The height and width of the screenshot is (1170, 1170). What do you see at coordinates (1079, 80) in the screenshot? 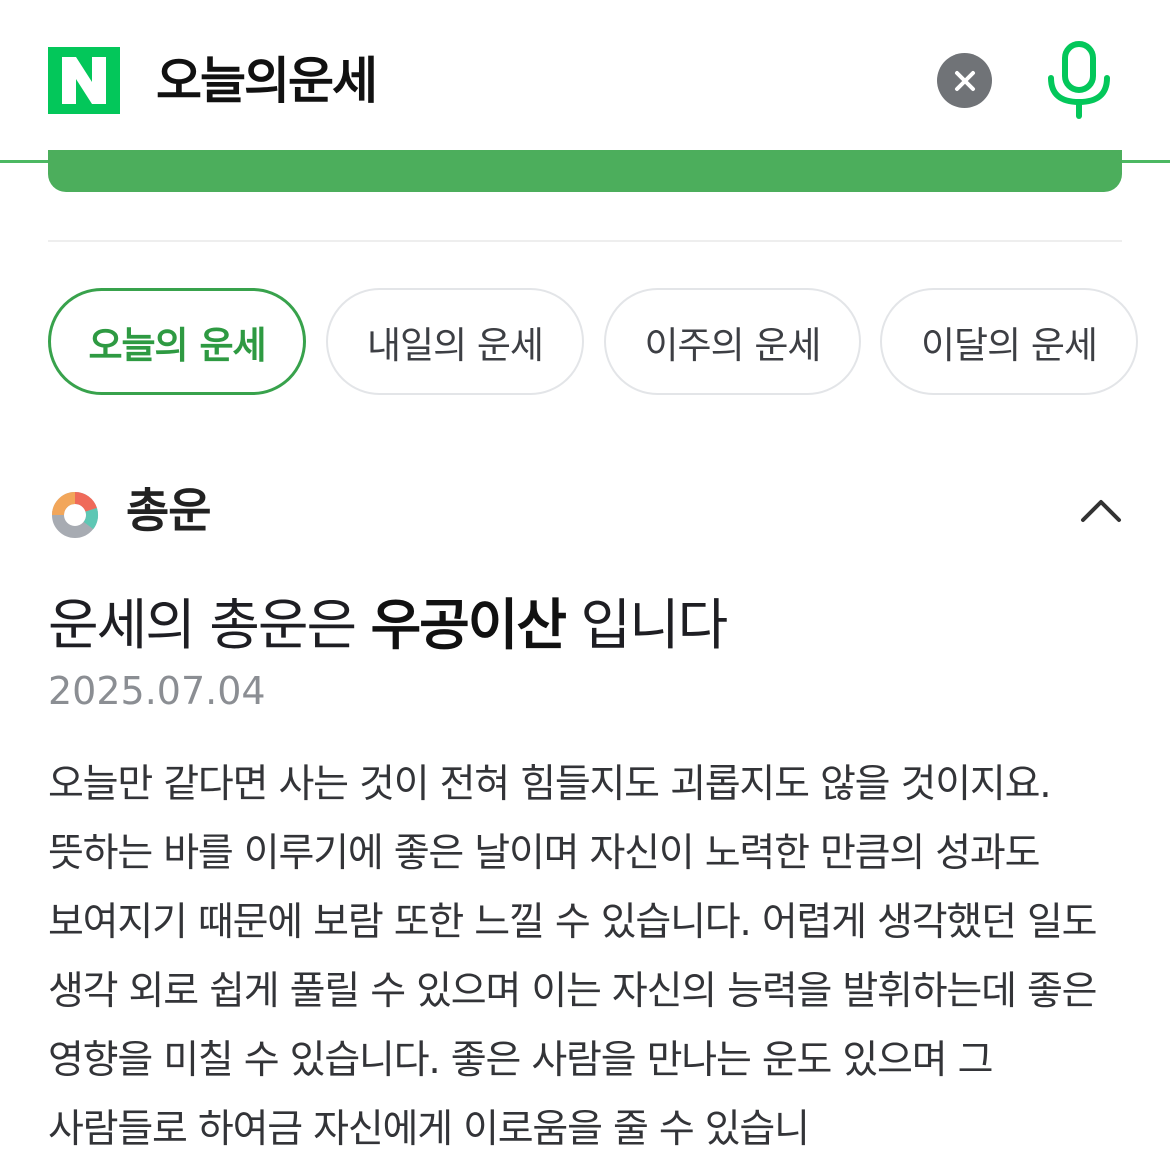
I see `microphone-icon` at bounding box center [1079, 80].